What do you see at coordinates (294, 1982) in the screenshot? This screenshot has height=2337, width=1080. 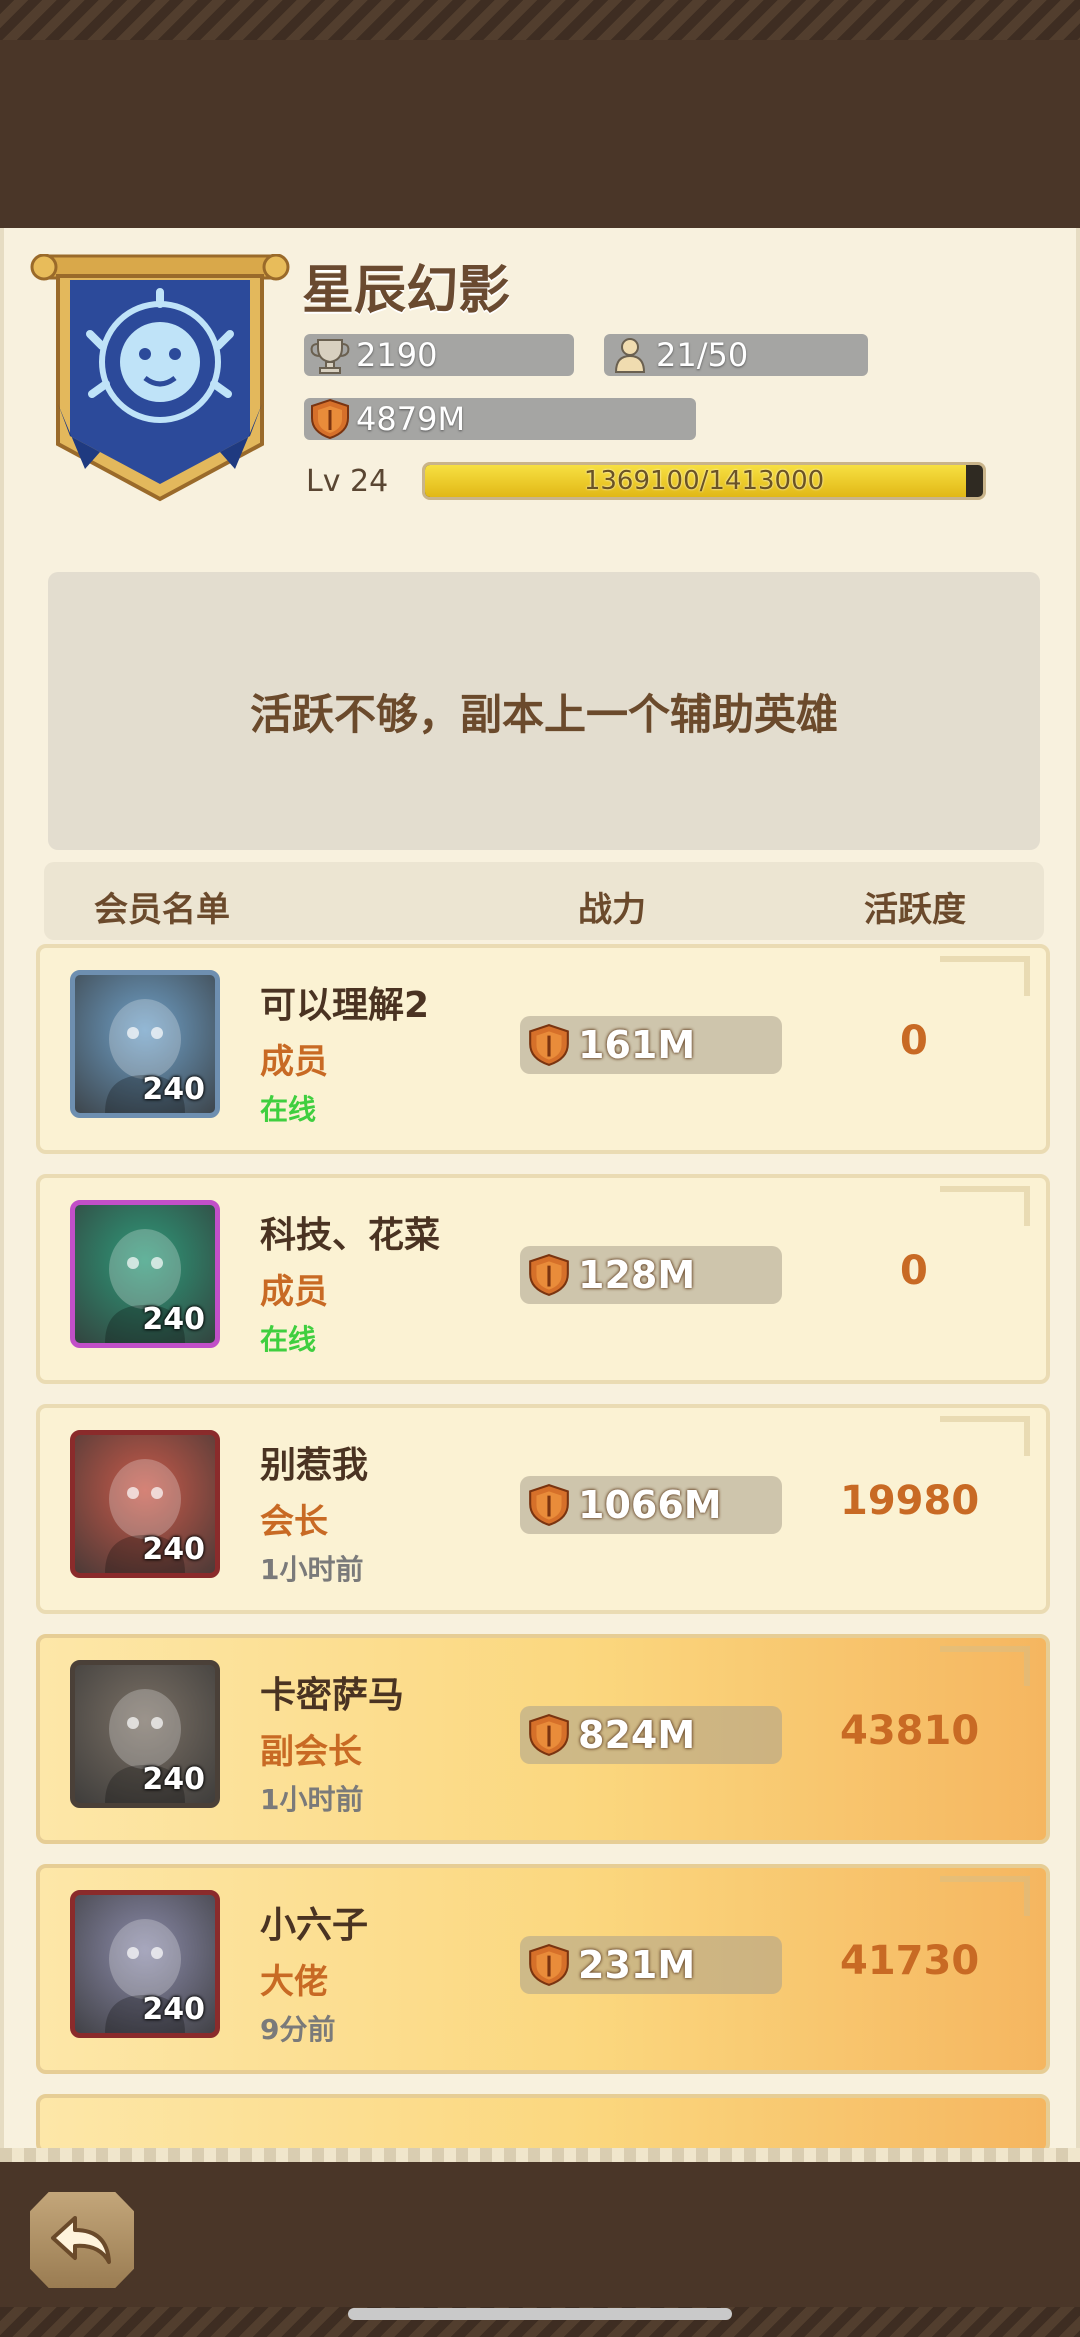 I see `member-role: 大佬` at bounding box center [294, 1982].